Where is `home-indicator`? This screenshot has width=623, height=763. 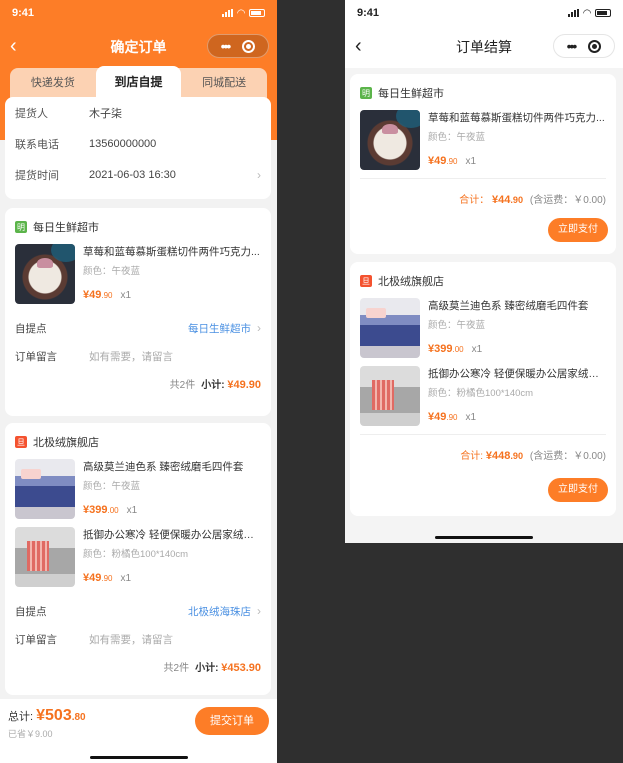
home-indicator is located at coordinates (484, 537).